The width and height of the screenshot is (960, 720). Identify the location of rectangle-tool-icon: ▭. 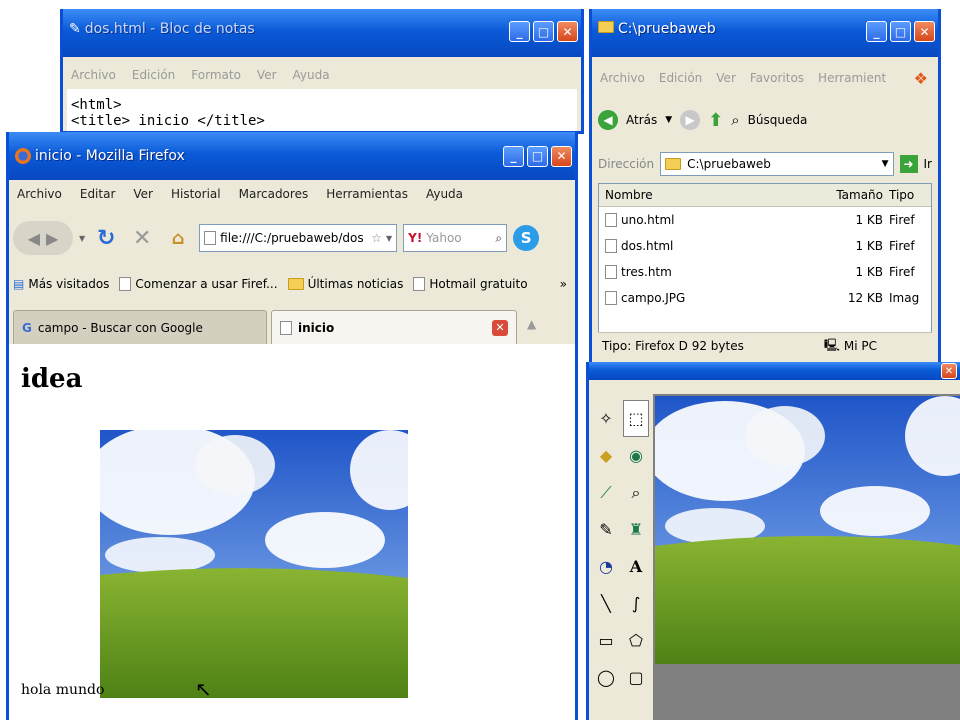
(606, 640).